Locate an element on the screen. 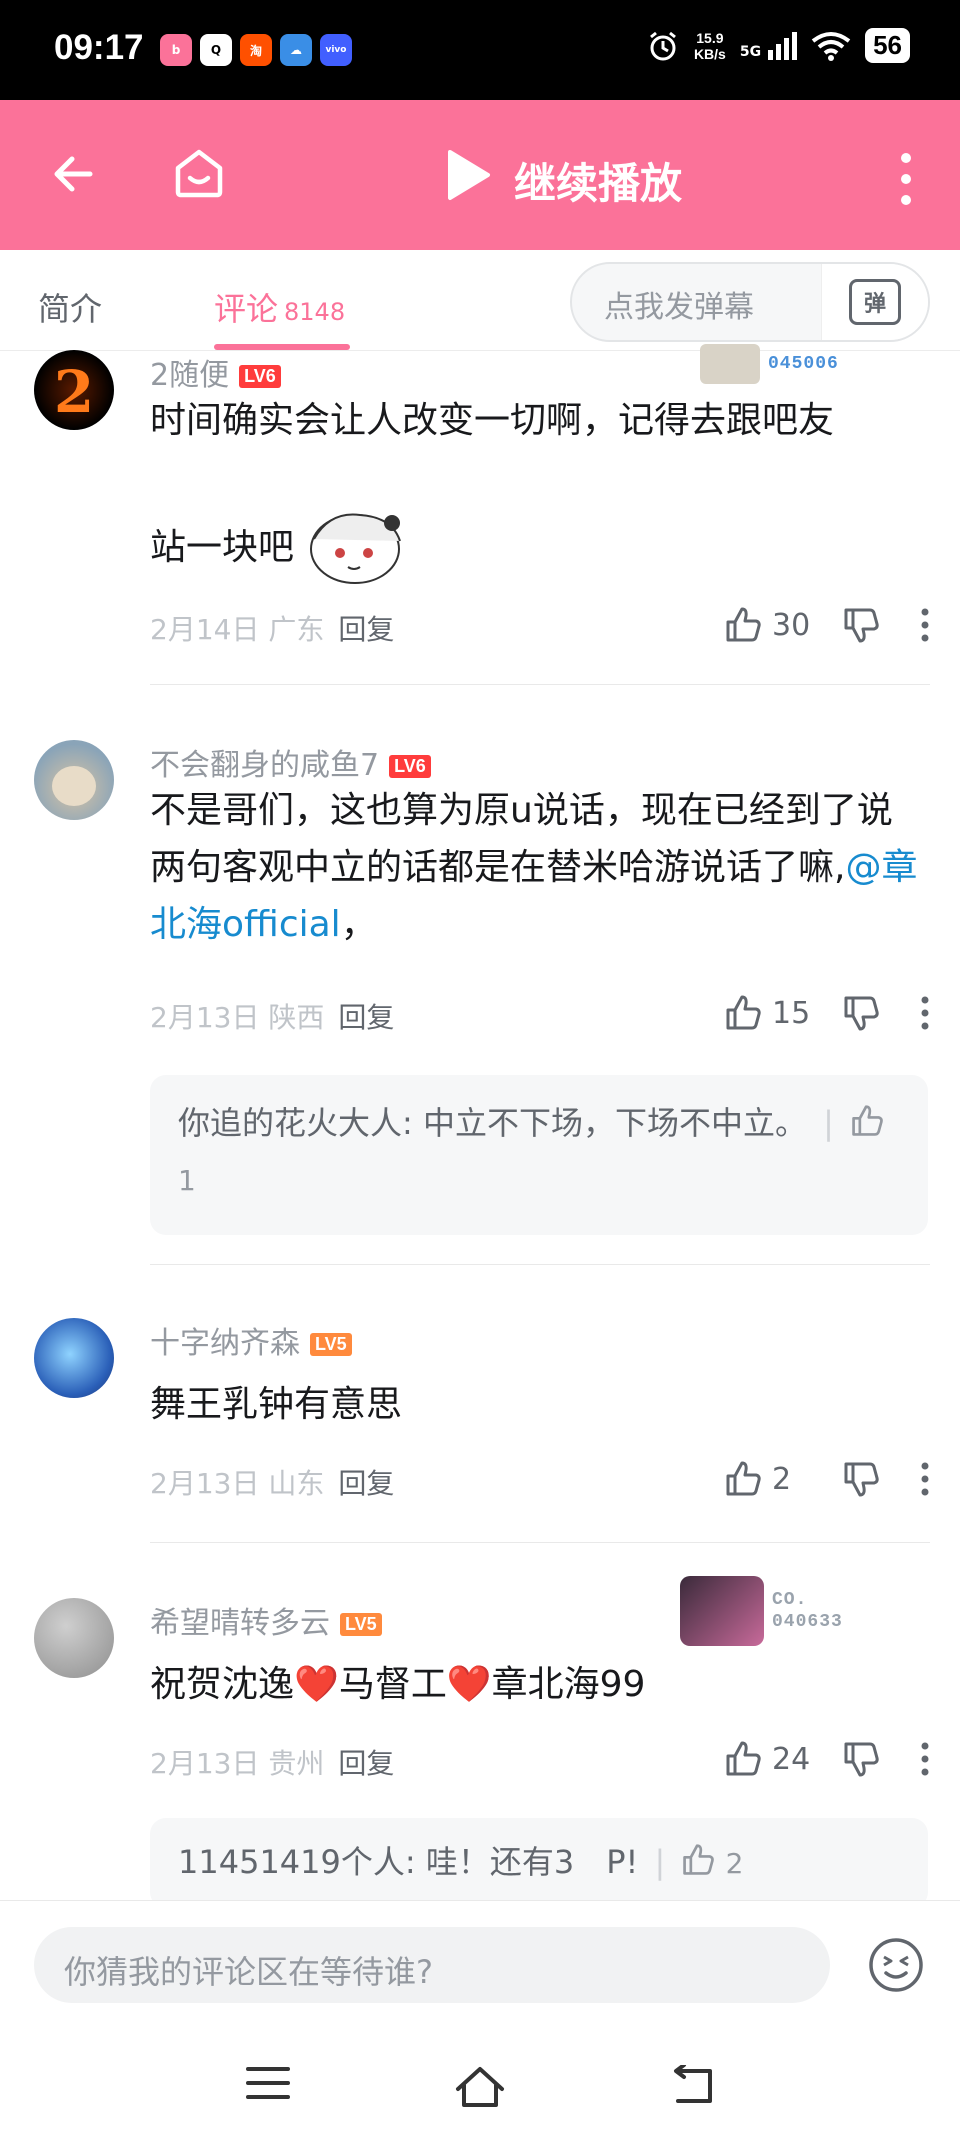 This screenshot has height=2134, width=960. comment-meta: 2月14日 广东 回复 is located at coordinates (272, 629).